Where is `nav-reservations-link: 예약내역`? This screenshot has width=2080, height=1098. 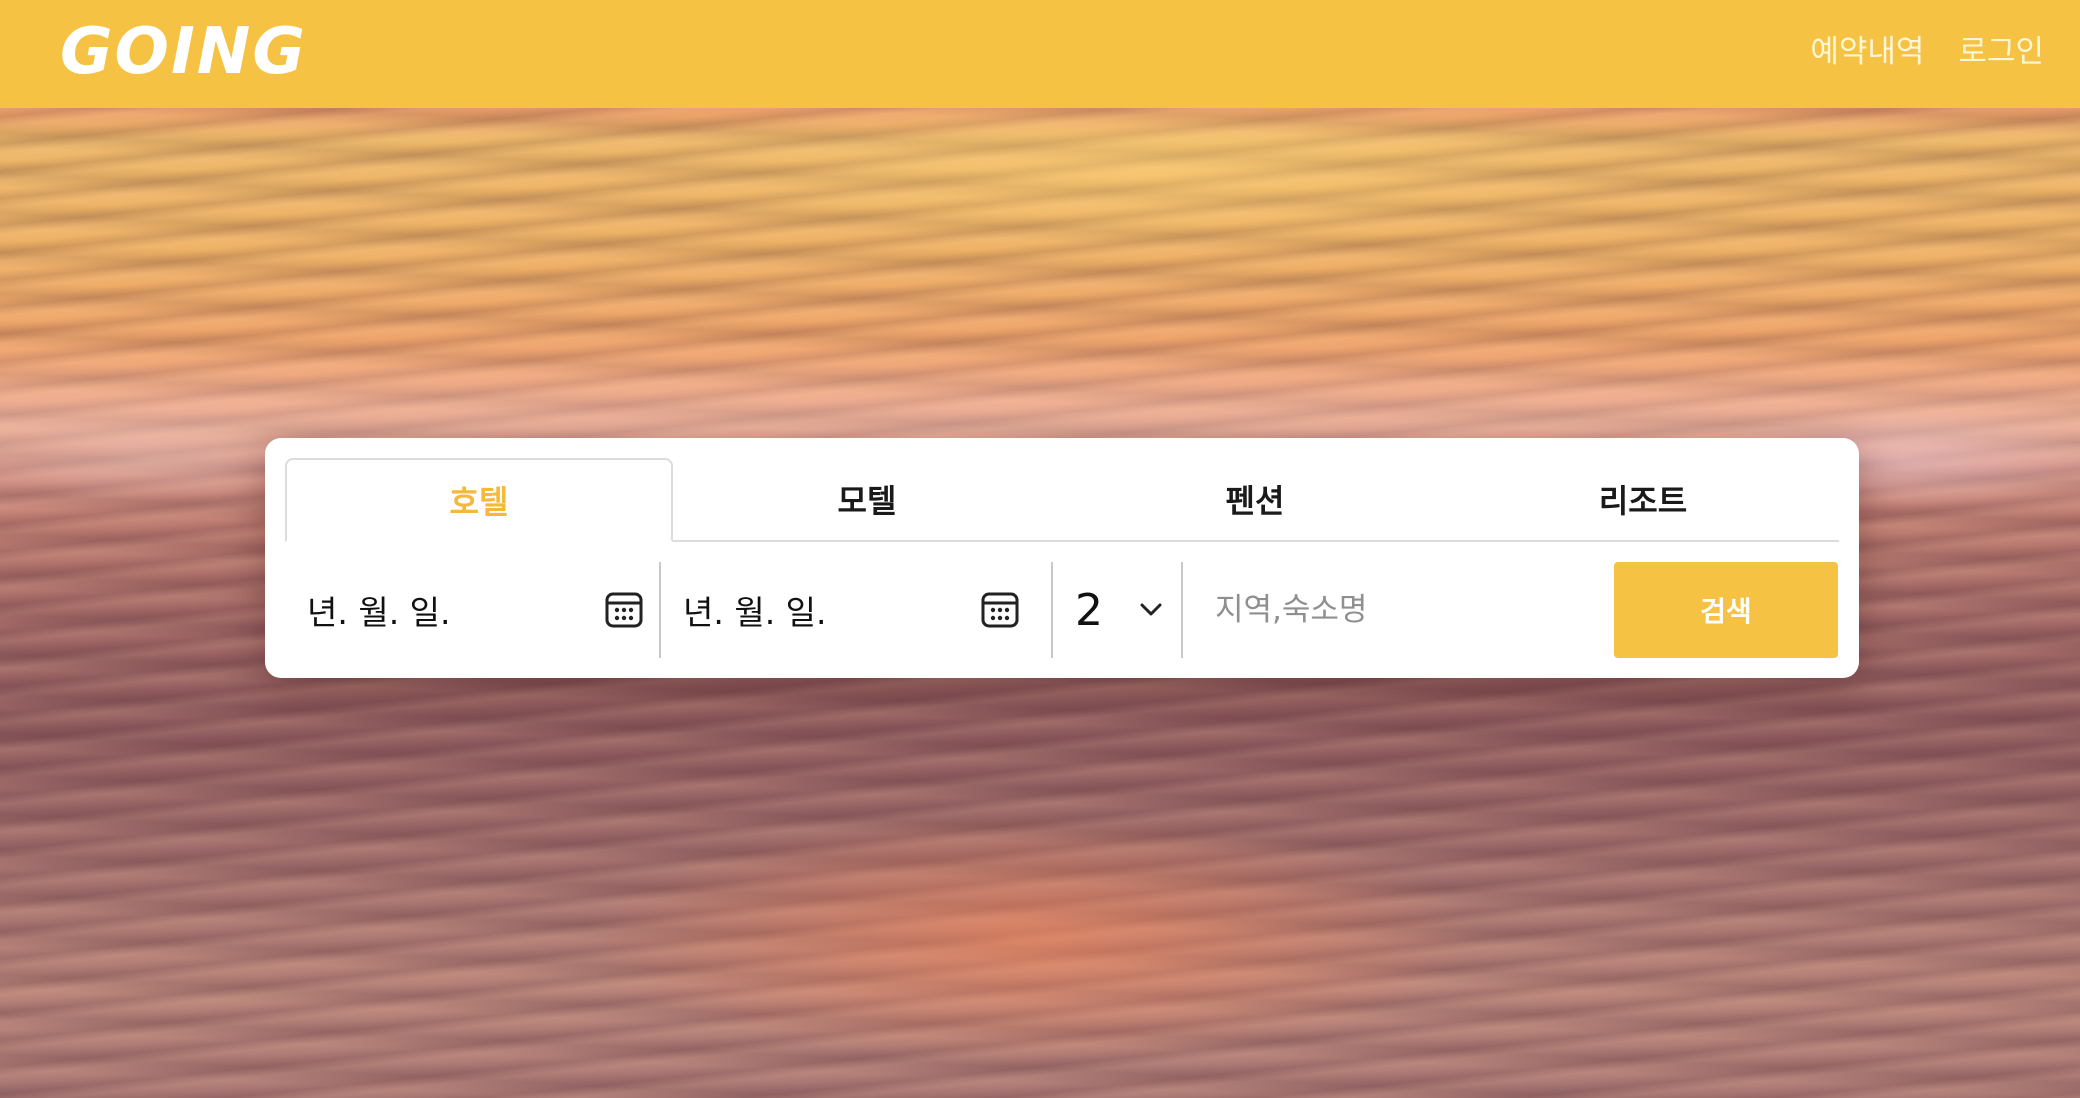 nav-reservations-link: 예약내역 is located at coordinates (1867, 52).